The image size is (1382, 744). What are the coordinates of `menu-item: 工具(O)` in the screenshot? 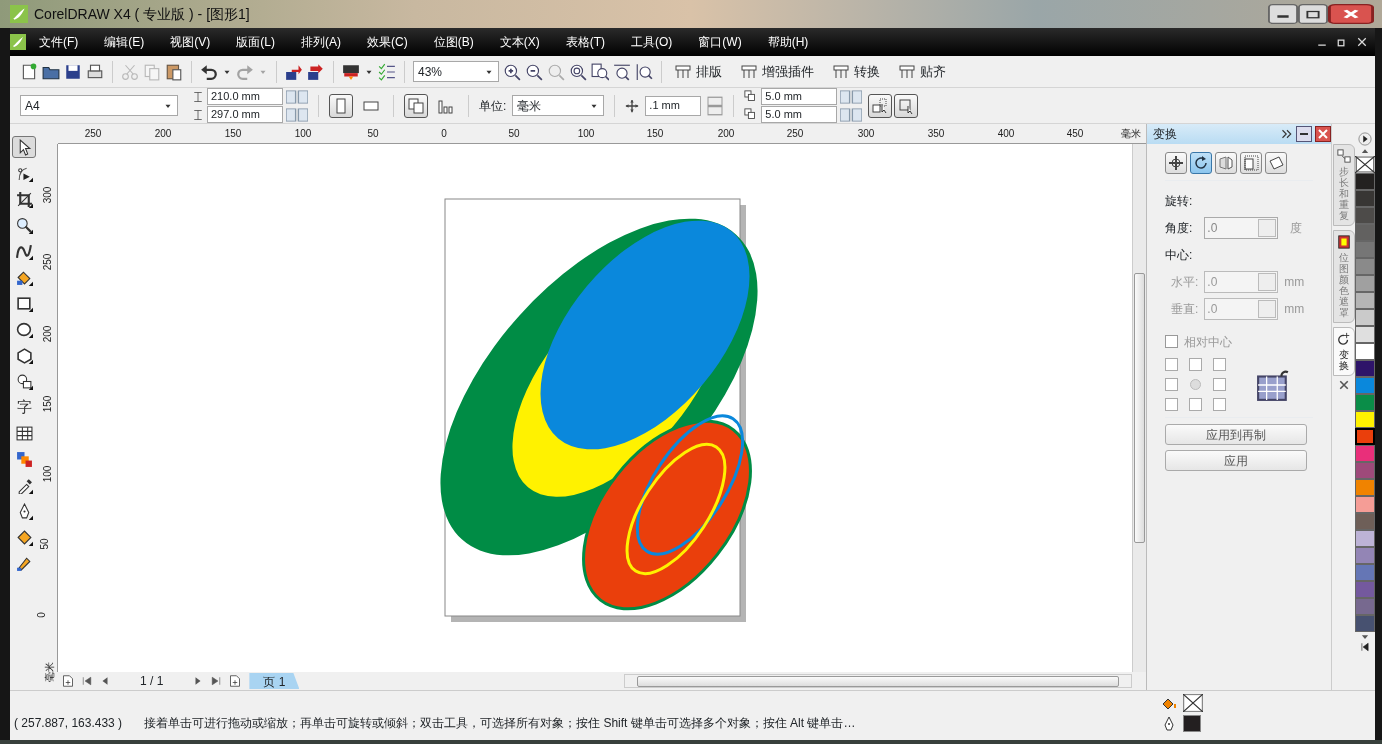 It's located at (652, 42).